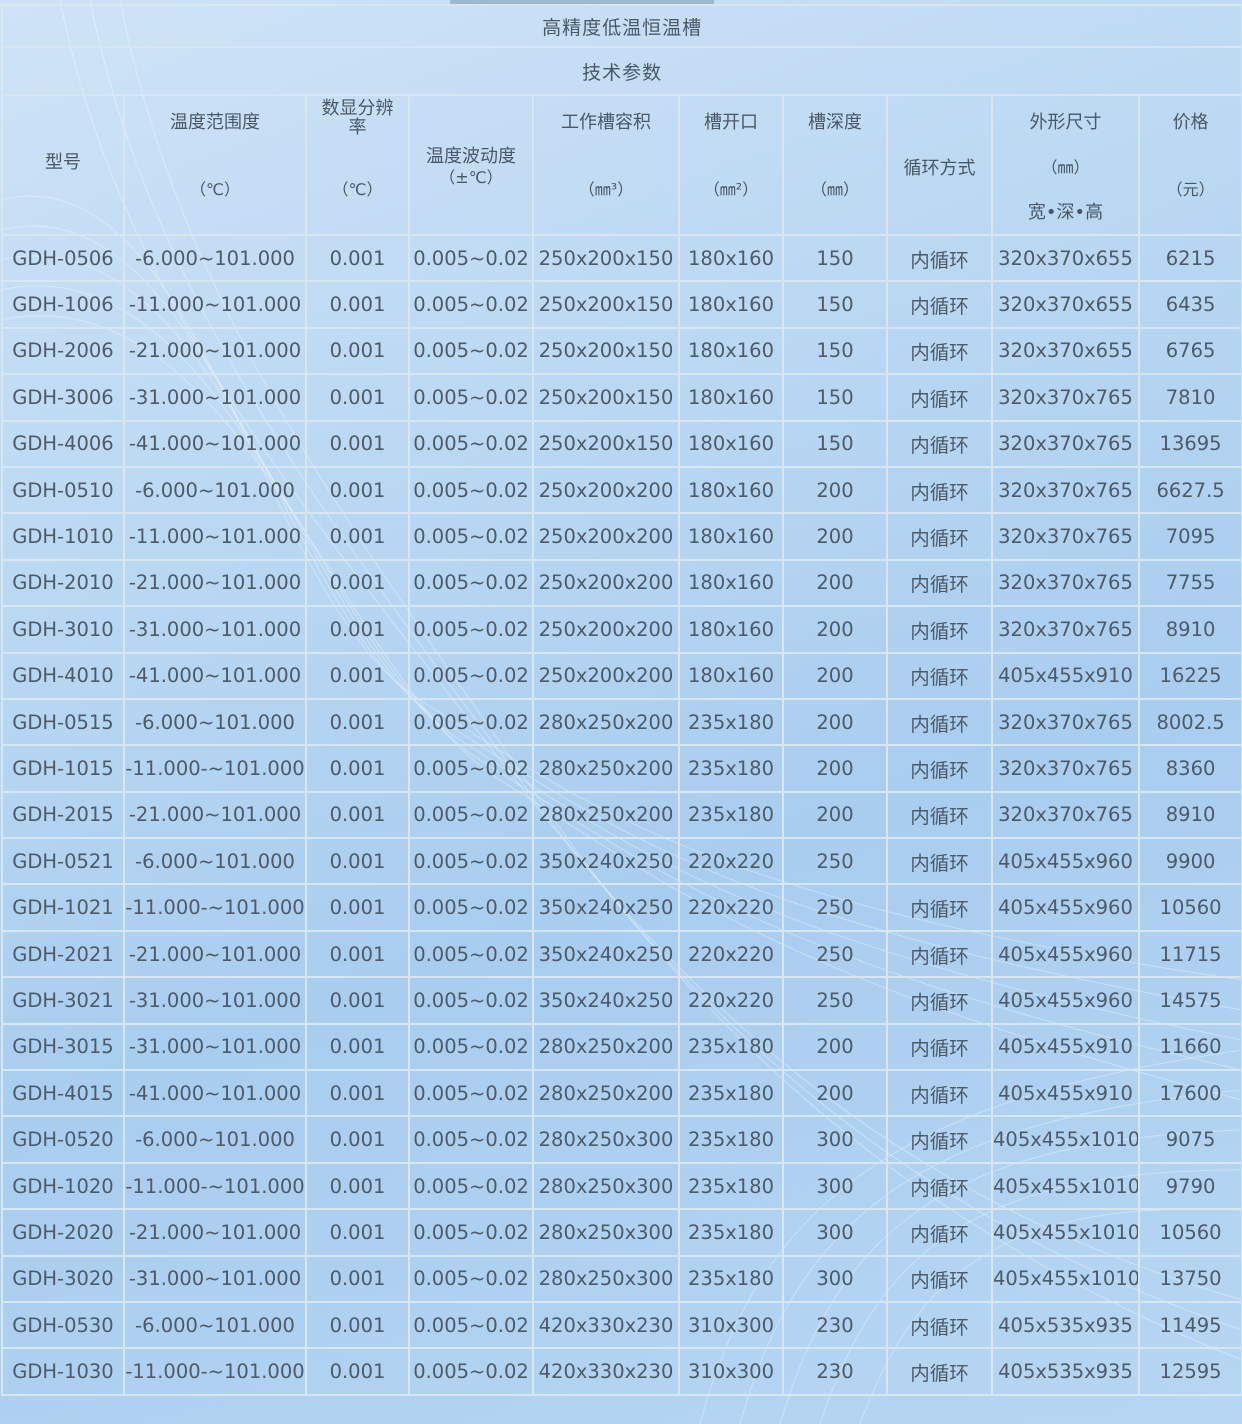  Describe the element at coordinates (835, 165) in the screenshot. I see `header-depth: 槽深度 （㎜）` at that location.